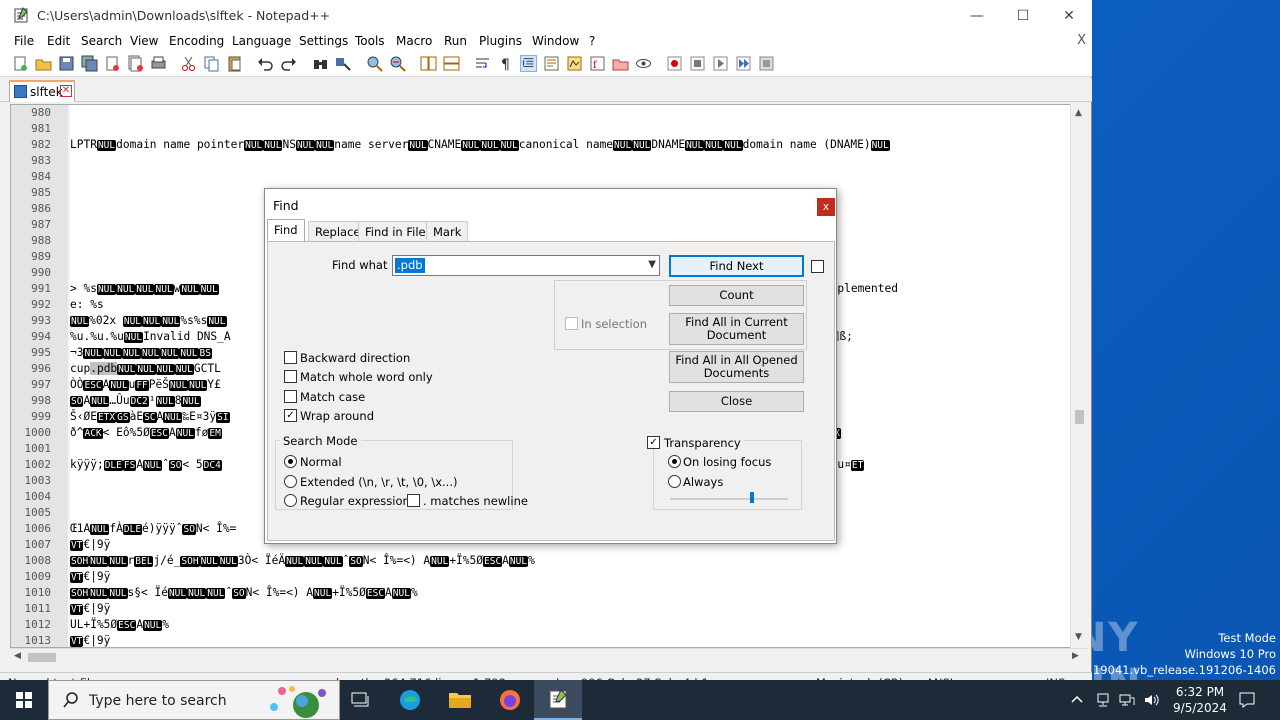 This screenshot has width=1280, height=720. What do you see at coordinates (977, 15) in the screenshot?
I see `minimize-button: —` at bounding box center [977, 15].